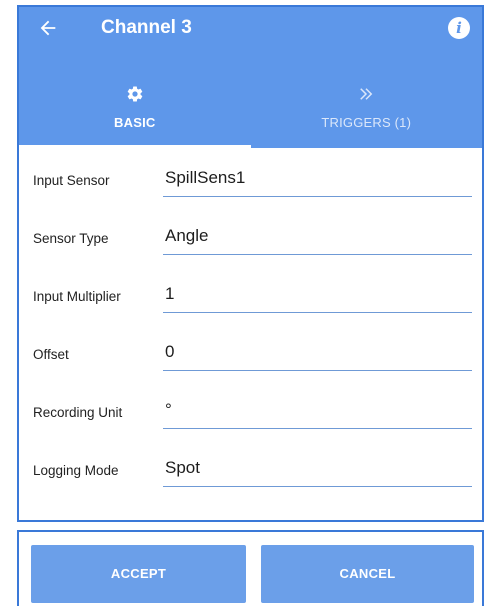 Image resolution: width=494 pixels, height=606 pixels. Describe the element at coordinates (170, 293) in the screenshot. I see `input-multiplier-value: 1` at that location.